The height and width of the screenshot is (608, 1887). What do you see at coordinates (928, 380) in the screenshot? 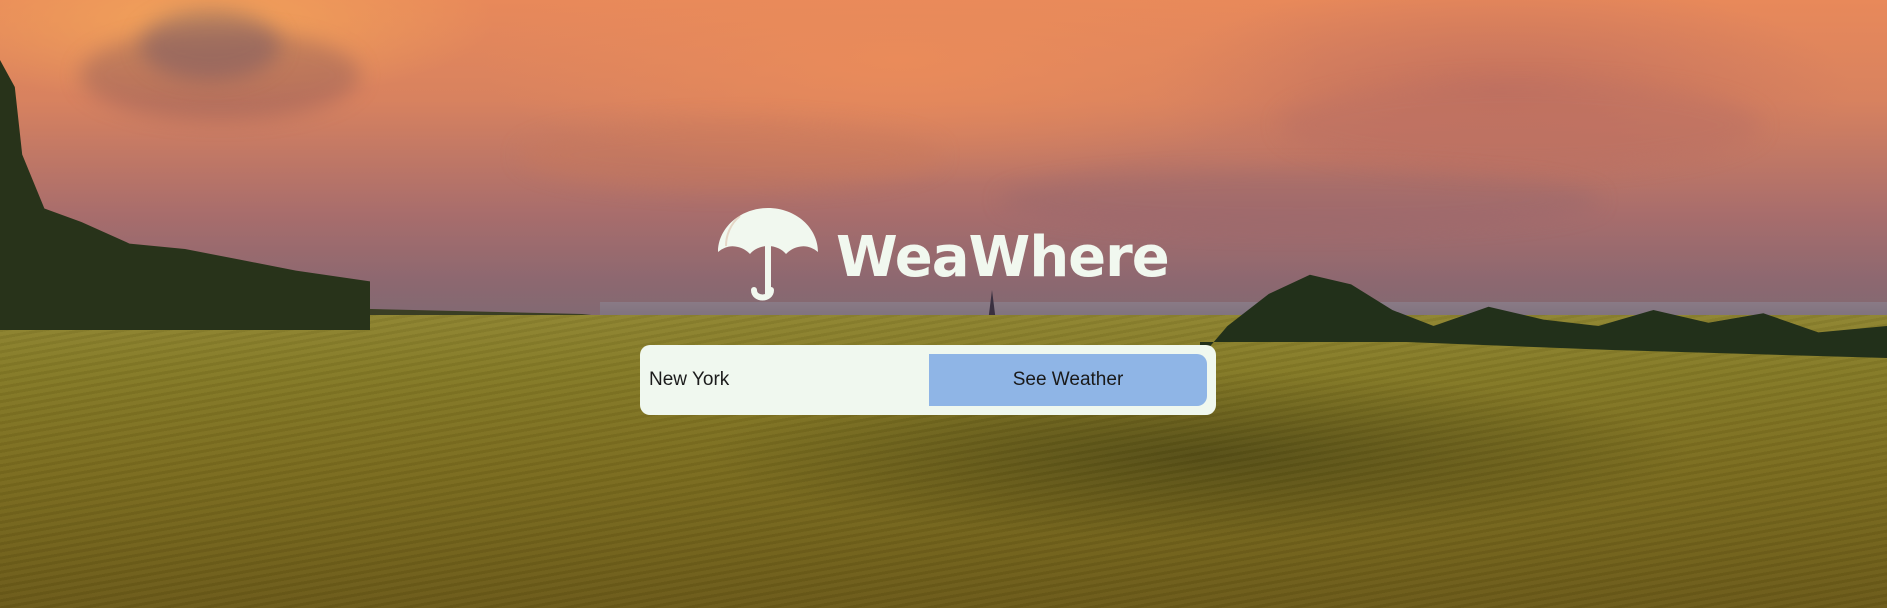
I see `search-form: See Weather` at bounding box center [928, 380].